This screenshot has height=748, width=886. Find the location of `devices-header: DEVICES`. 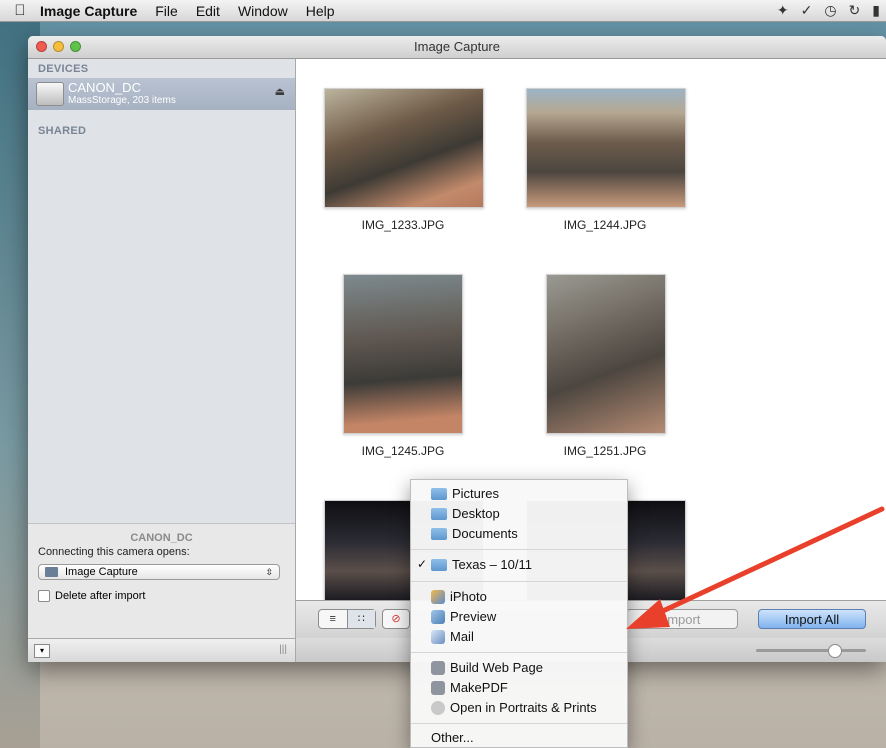

devices-header: DEVICES is located at coordinates (63, 69).